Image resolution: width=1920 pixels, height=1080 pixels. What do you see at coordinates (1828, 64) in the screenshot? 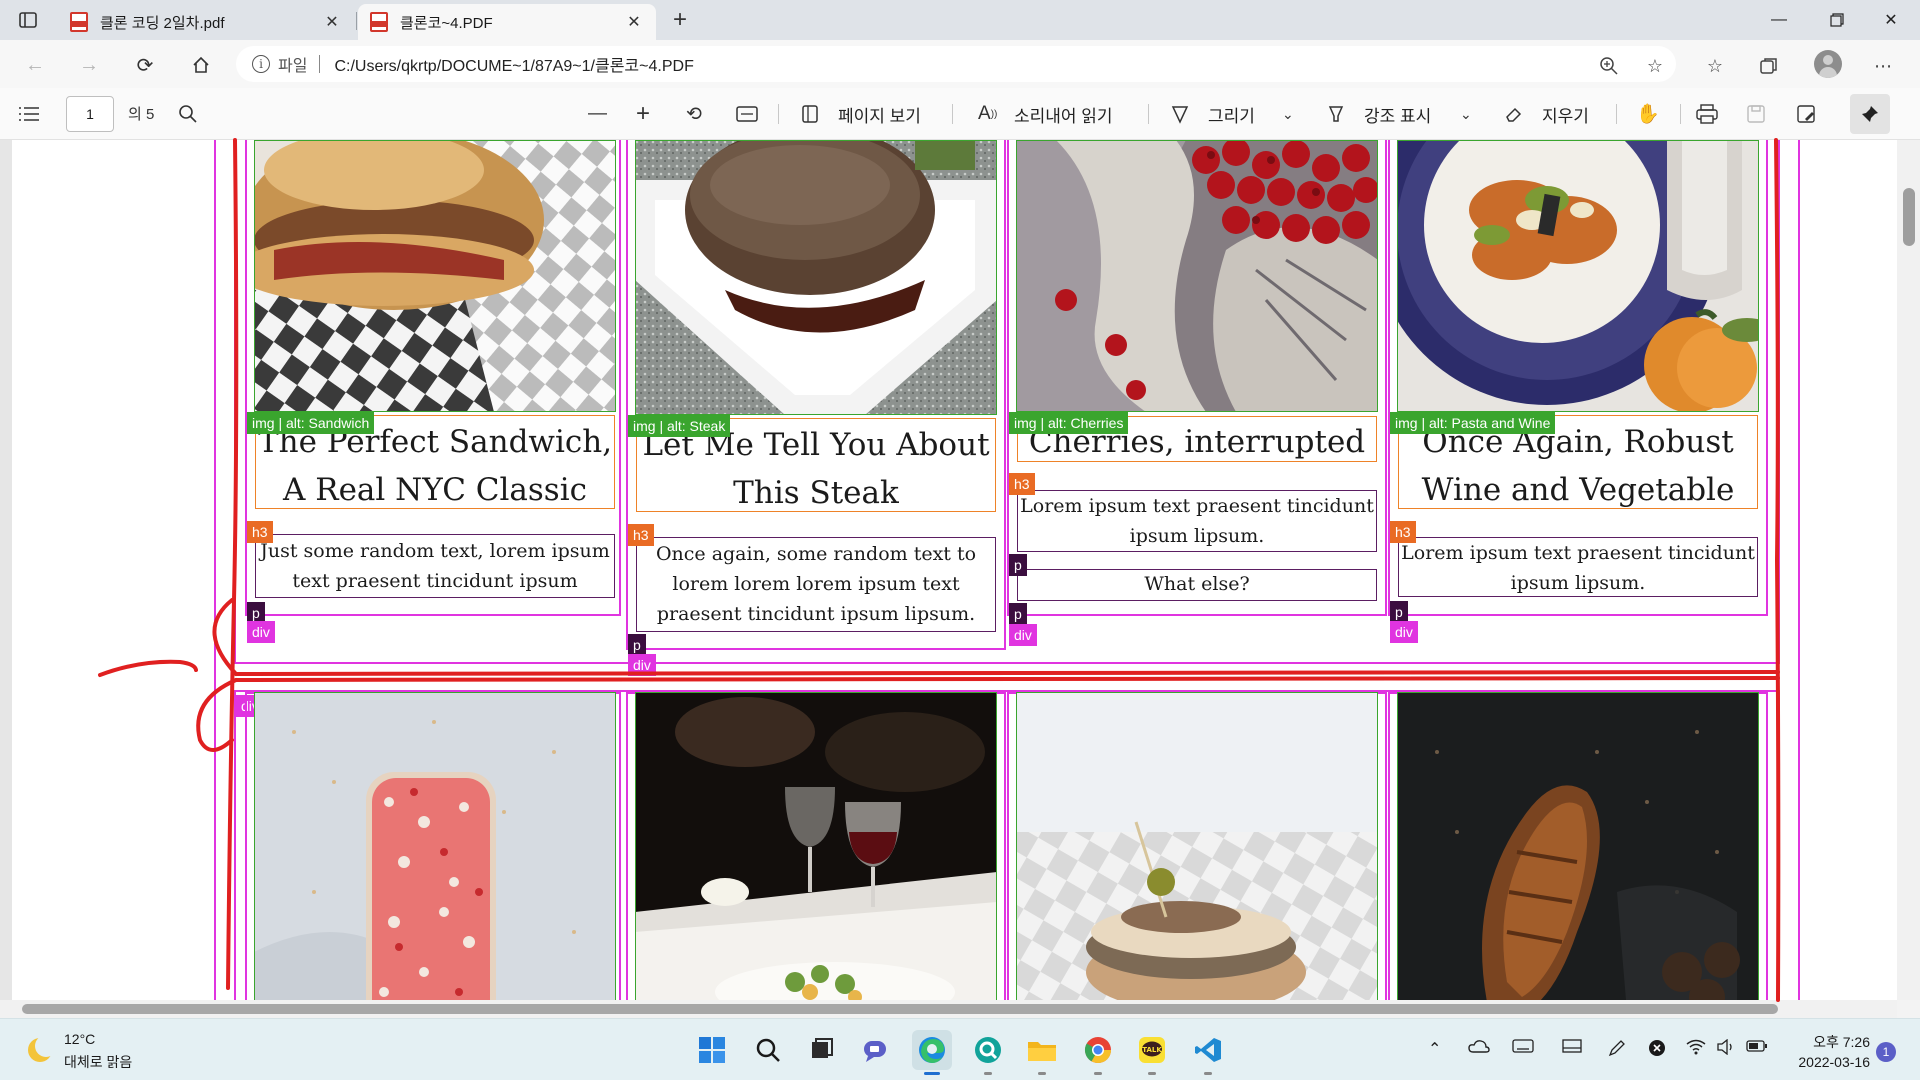
I see `profile-avatar` at bounding box center [1828, 64].